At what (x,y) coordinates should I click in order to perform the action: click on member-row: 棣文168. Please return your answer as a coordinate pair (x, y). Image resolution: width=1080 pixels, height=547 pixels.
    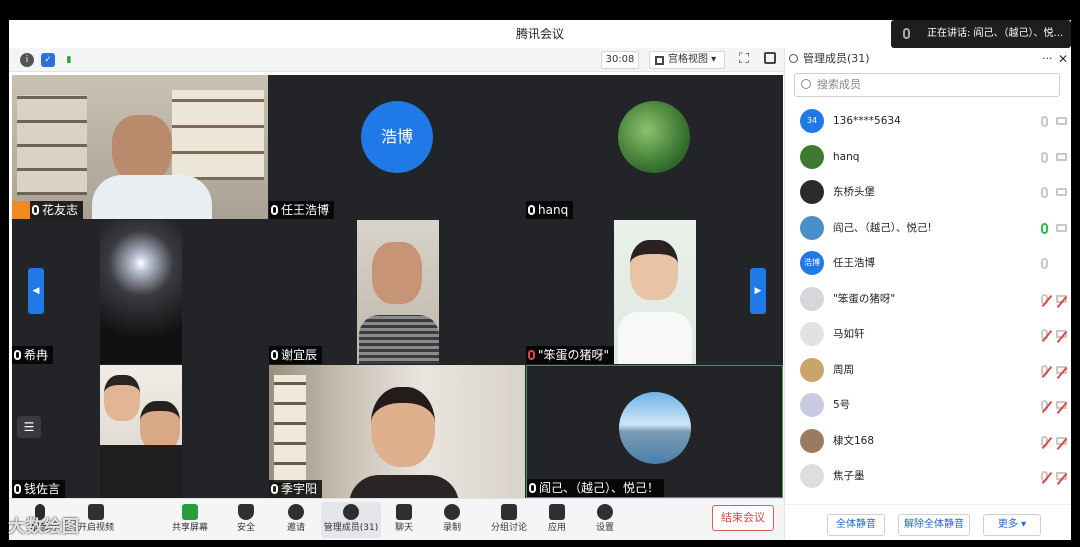
    Looking at the image, I should click on (928, 441).